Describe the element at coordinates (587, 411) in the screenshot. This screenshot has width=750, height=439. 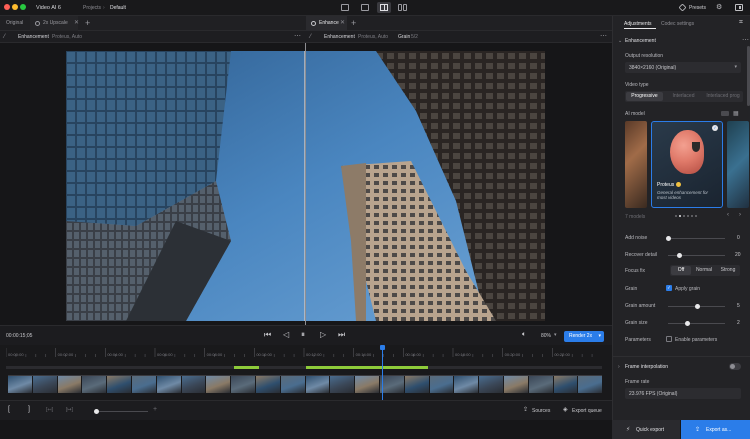
I see `export-queue-button: Export queue` at that location.